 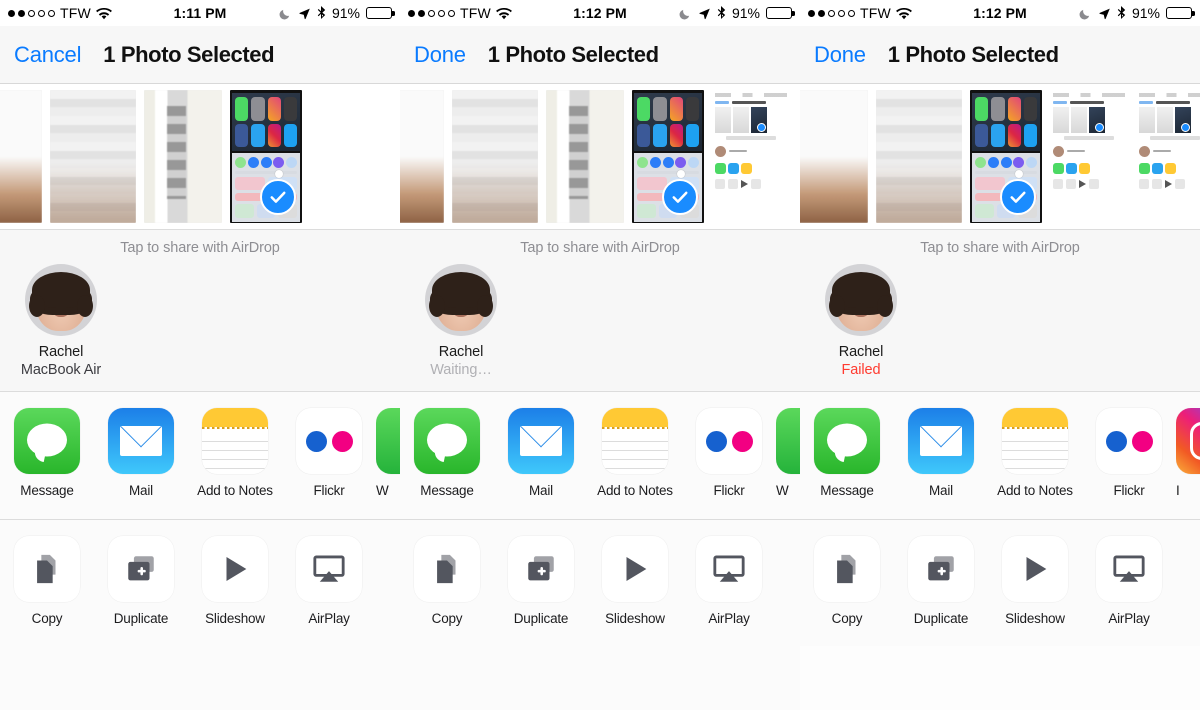 What do you see at coordinates (61, 321) in the screenshot?
I see `airdrop-contact: Rachel MacBook Air` at bounding box center [61, 321].